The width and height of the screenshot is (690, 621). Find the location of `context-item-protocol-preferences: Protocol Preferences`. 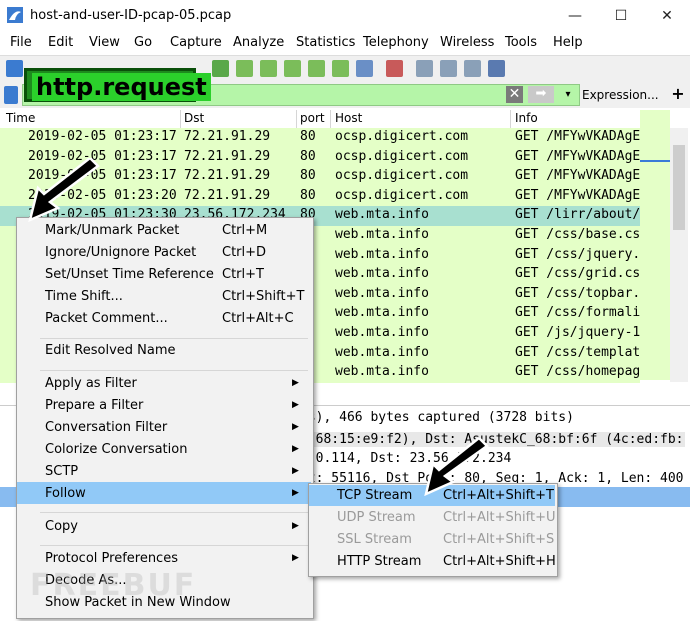

context-item-protocol-preferences: Protocol Preferences is located at coordinates (111, 558).